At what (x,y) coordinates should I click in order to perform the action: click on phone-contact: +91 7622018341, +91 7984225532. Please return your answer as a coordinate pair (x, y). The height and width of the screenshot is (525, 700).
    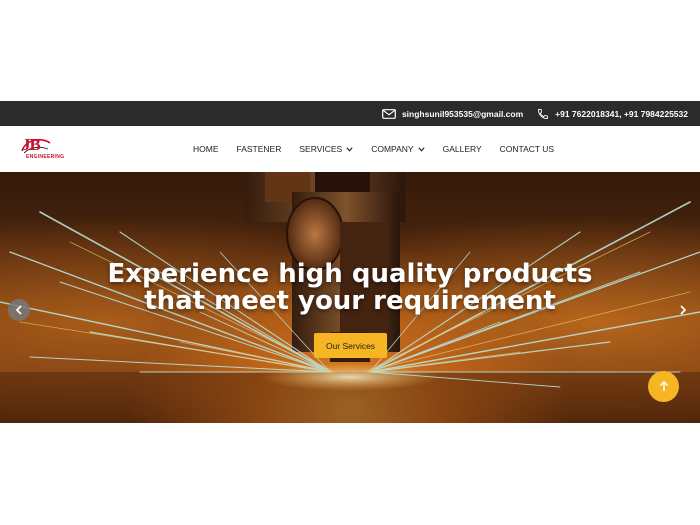
    Looking at the image, I should click on (612, 114).